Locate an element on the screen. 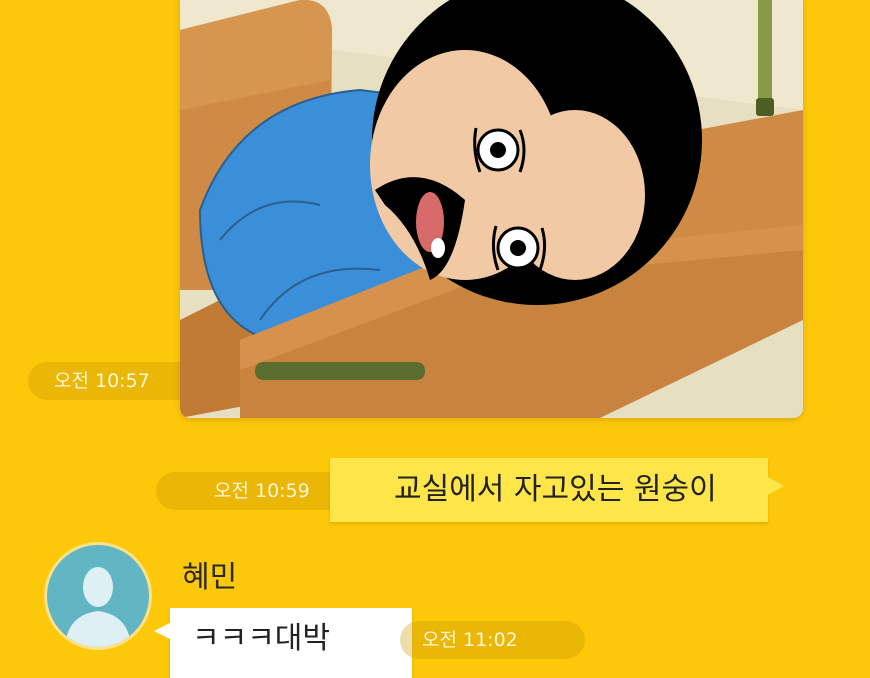 Image resolution: width=870 pixels, height=678 pixels. sender-name: 혜민 is located at coordinates (210, 577).